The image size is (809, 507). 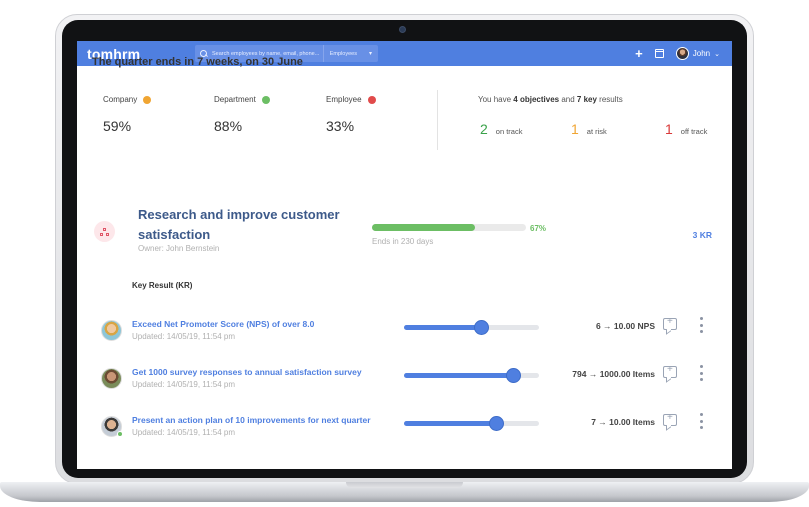 I want to click on stat-employee: Employee 33%, so click(x=351, y=114).